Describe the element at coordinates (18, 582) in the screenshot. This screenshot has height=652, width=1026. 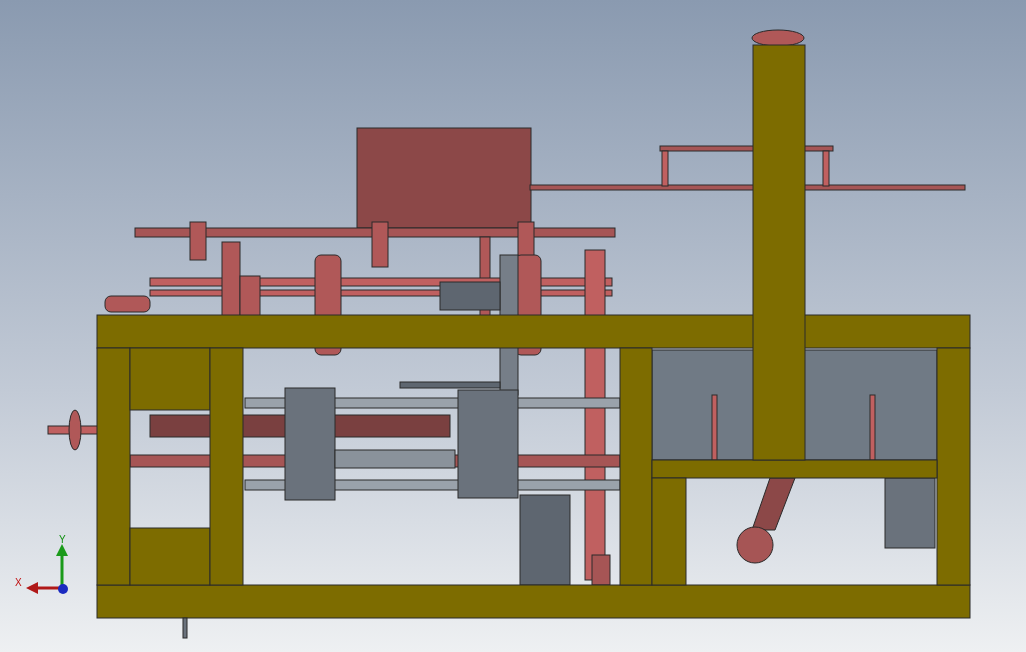
I see `x-axis-label: X` at that location.